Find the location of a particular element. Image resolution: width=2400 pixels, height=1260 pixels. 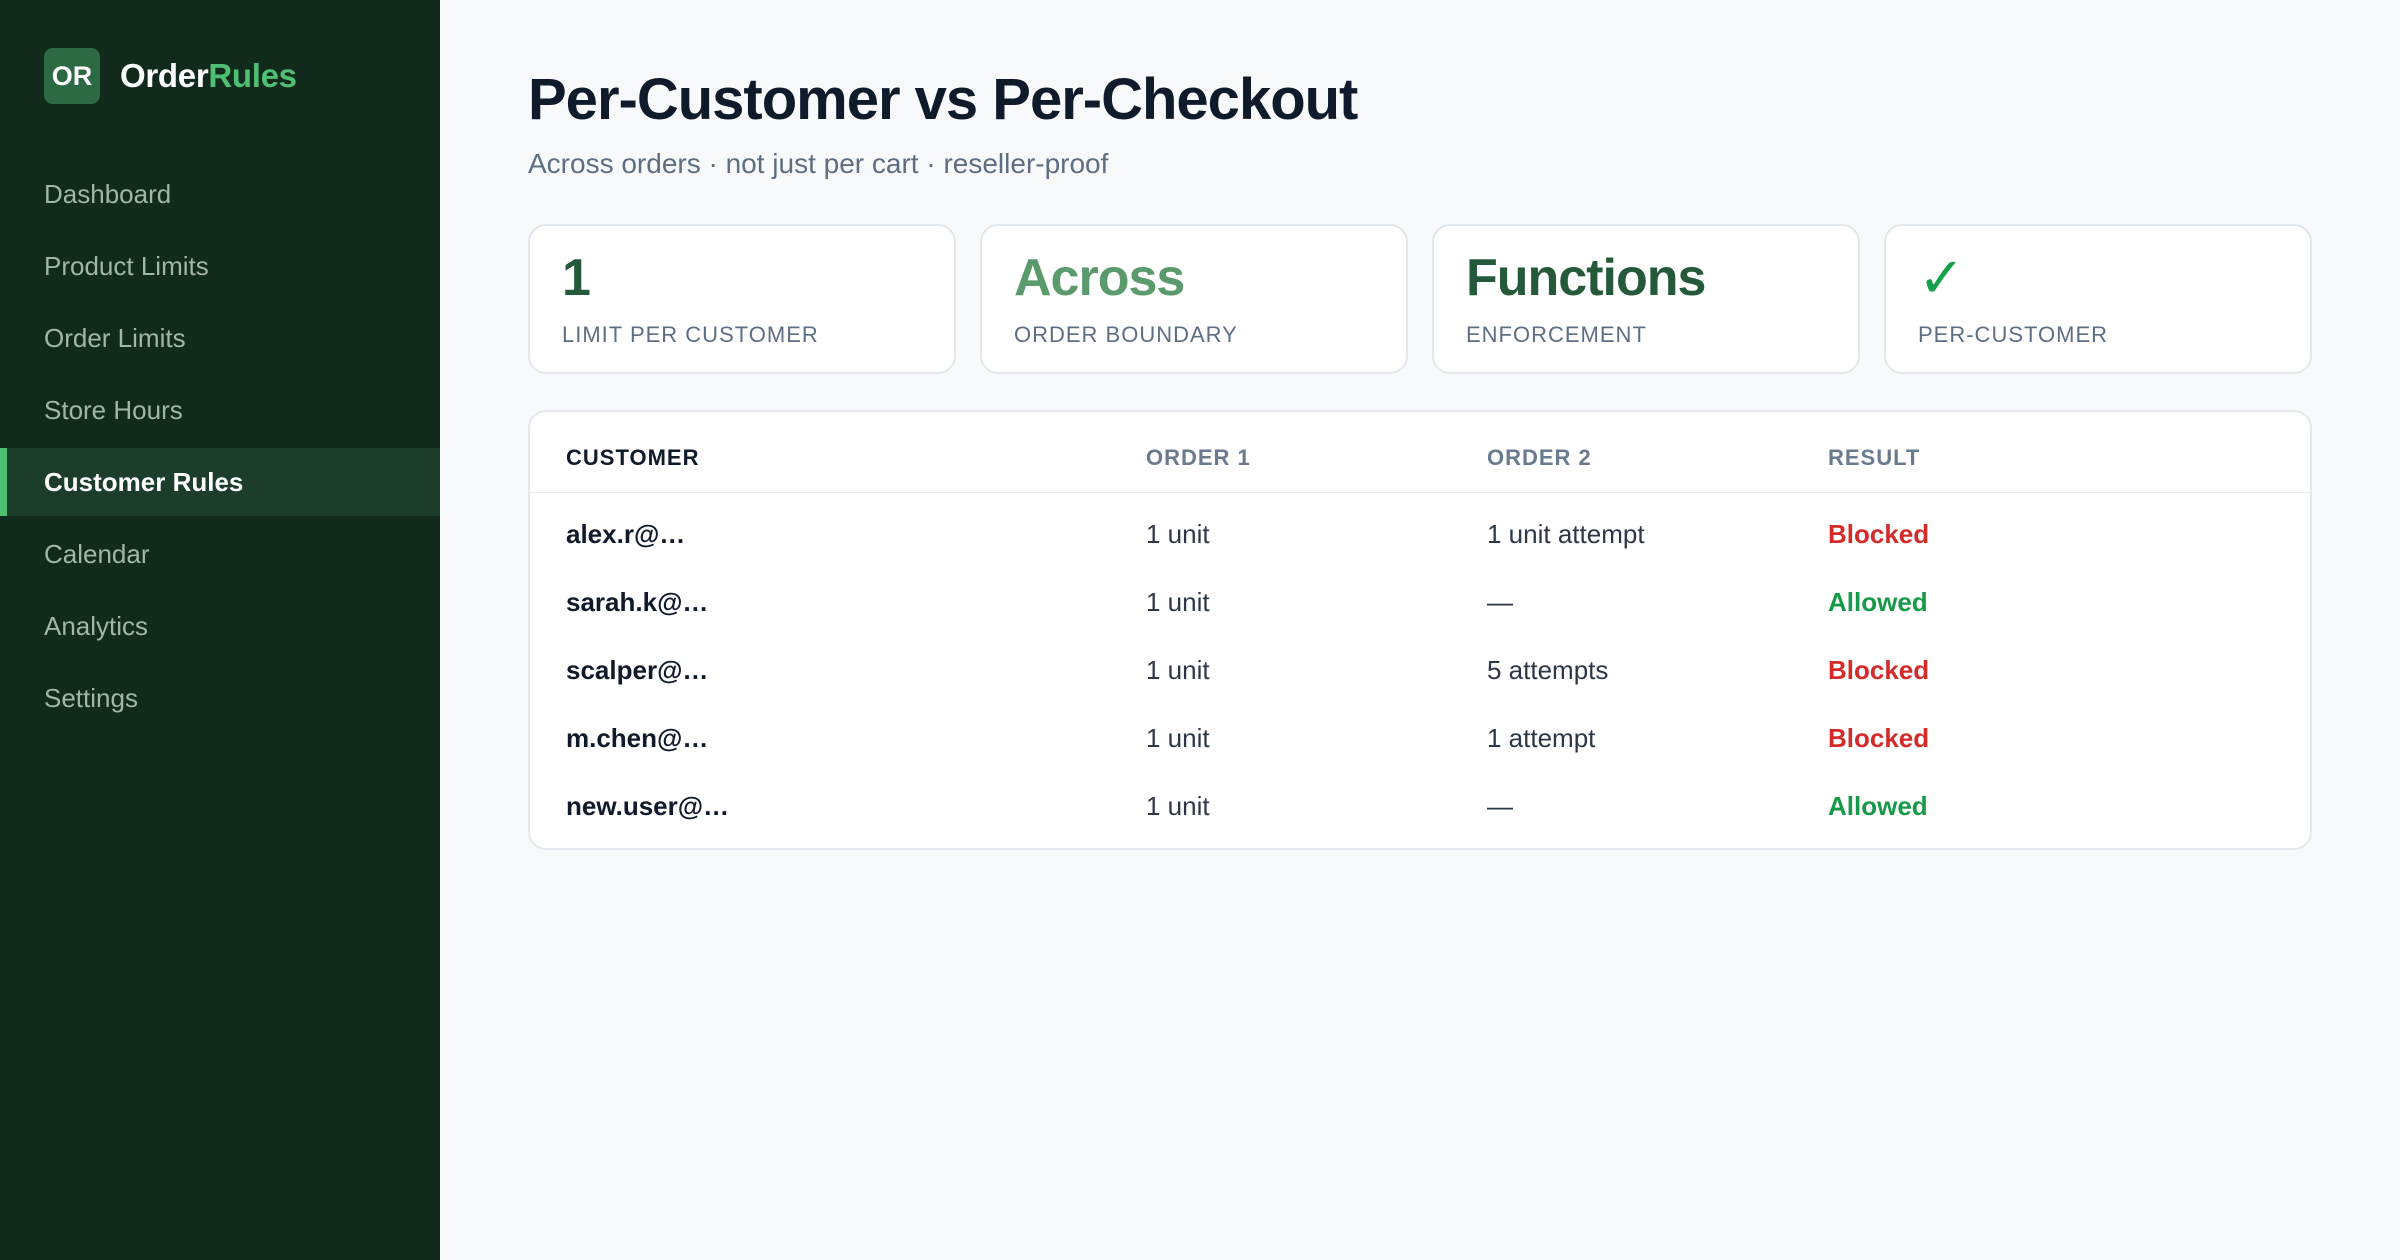

table-row: new.user@… 1 unit — Allowed is located at coordinates (1420, 806).